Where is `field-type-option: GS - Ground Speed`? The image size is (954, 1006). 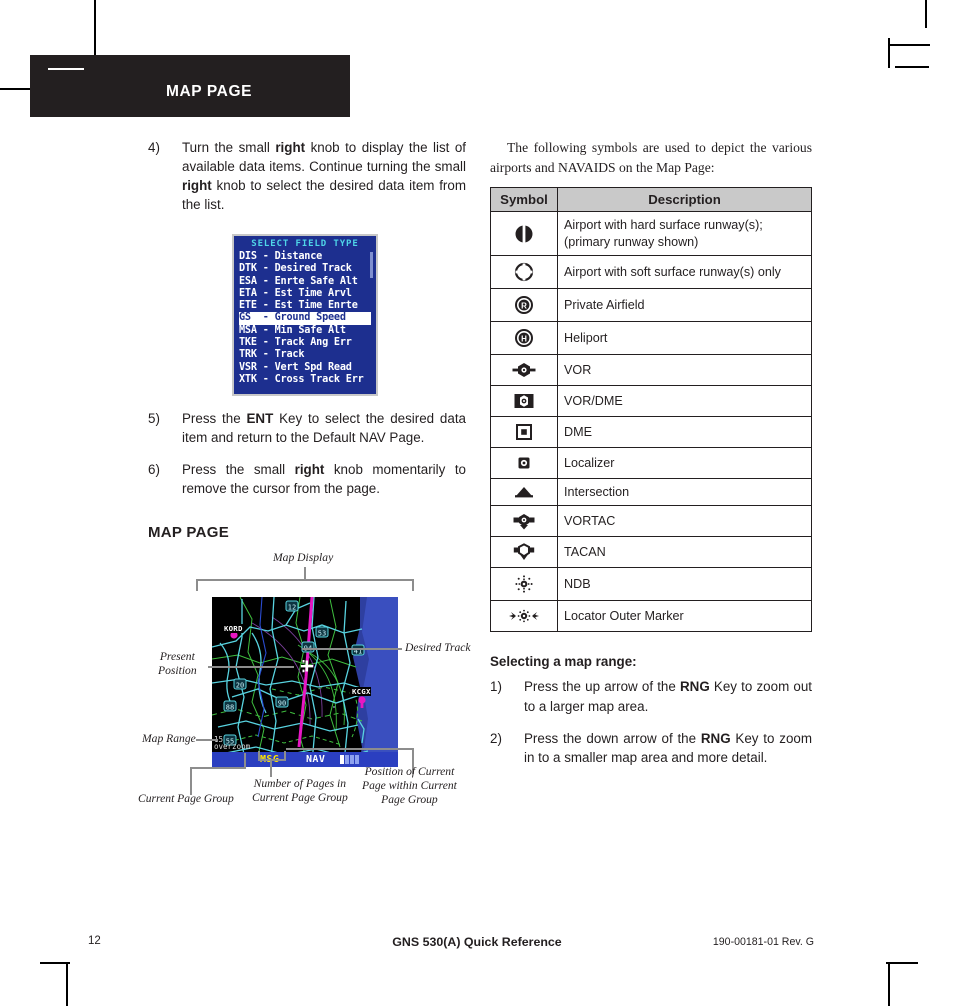 field-type-option: GS - Ground Speed is located at coordinates (305, 318).